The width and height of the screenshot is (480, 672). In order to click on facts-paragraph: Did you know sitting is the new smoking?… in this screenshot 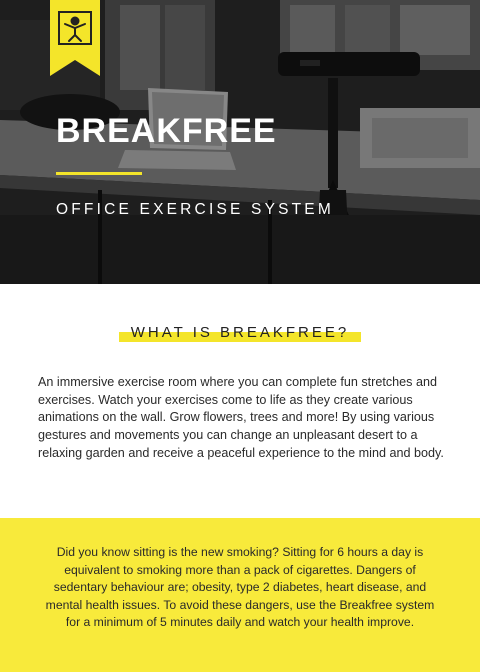, I will do `click(240, 587)`.